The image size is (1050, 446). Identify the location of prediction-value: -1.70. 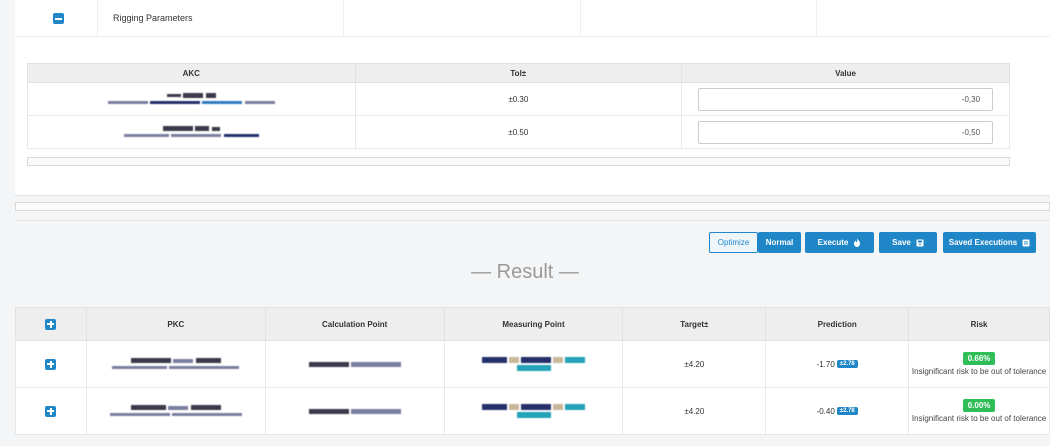
(825, 364).